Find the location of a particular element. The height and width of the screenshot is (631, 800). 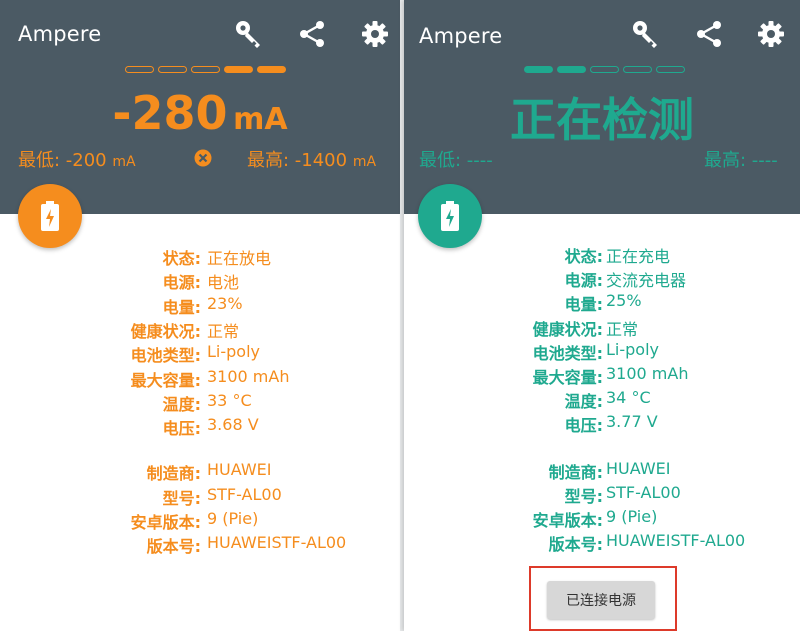

info-row: 状态: 正在充电 is located at coordinates (602, 255).